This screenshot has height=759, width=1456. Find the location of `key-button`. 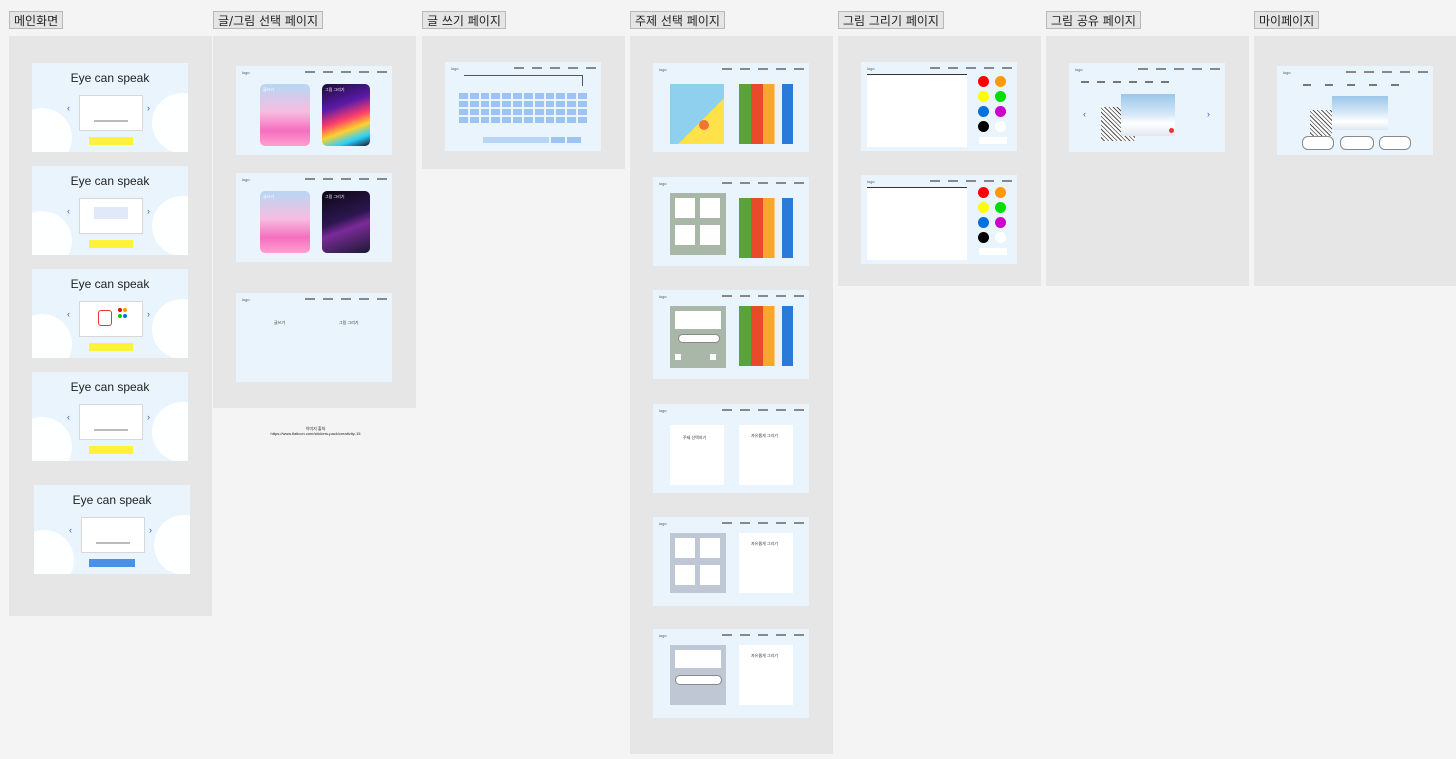

key-button is located at coordinates (558, 140).